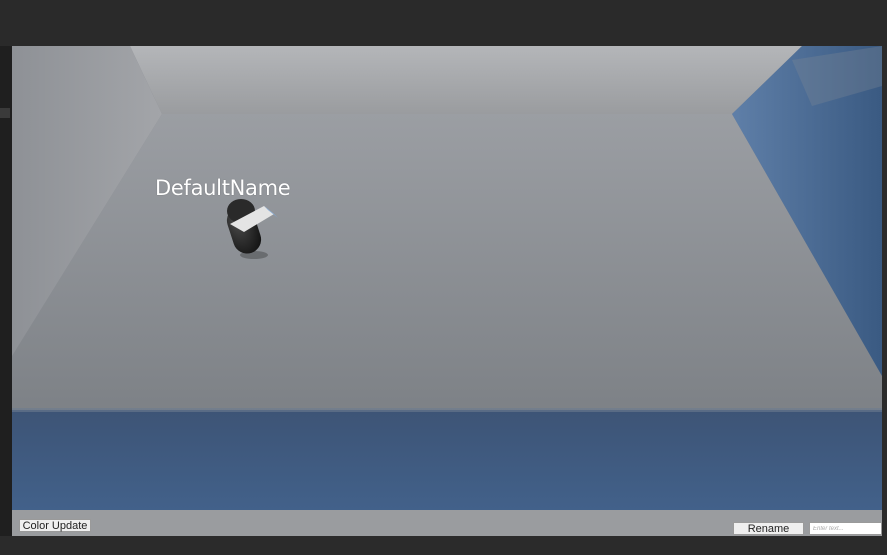  What do you see at coordinates (55, 525) in the screenshot?
I see `color-update-button: Color Update` at bounding box center [55, 525].